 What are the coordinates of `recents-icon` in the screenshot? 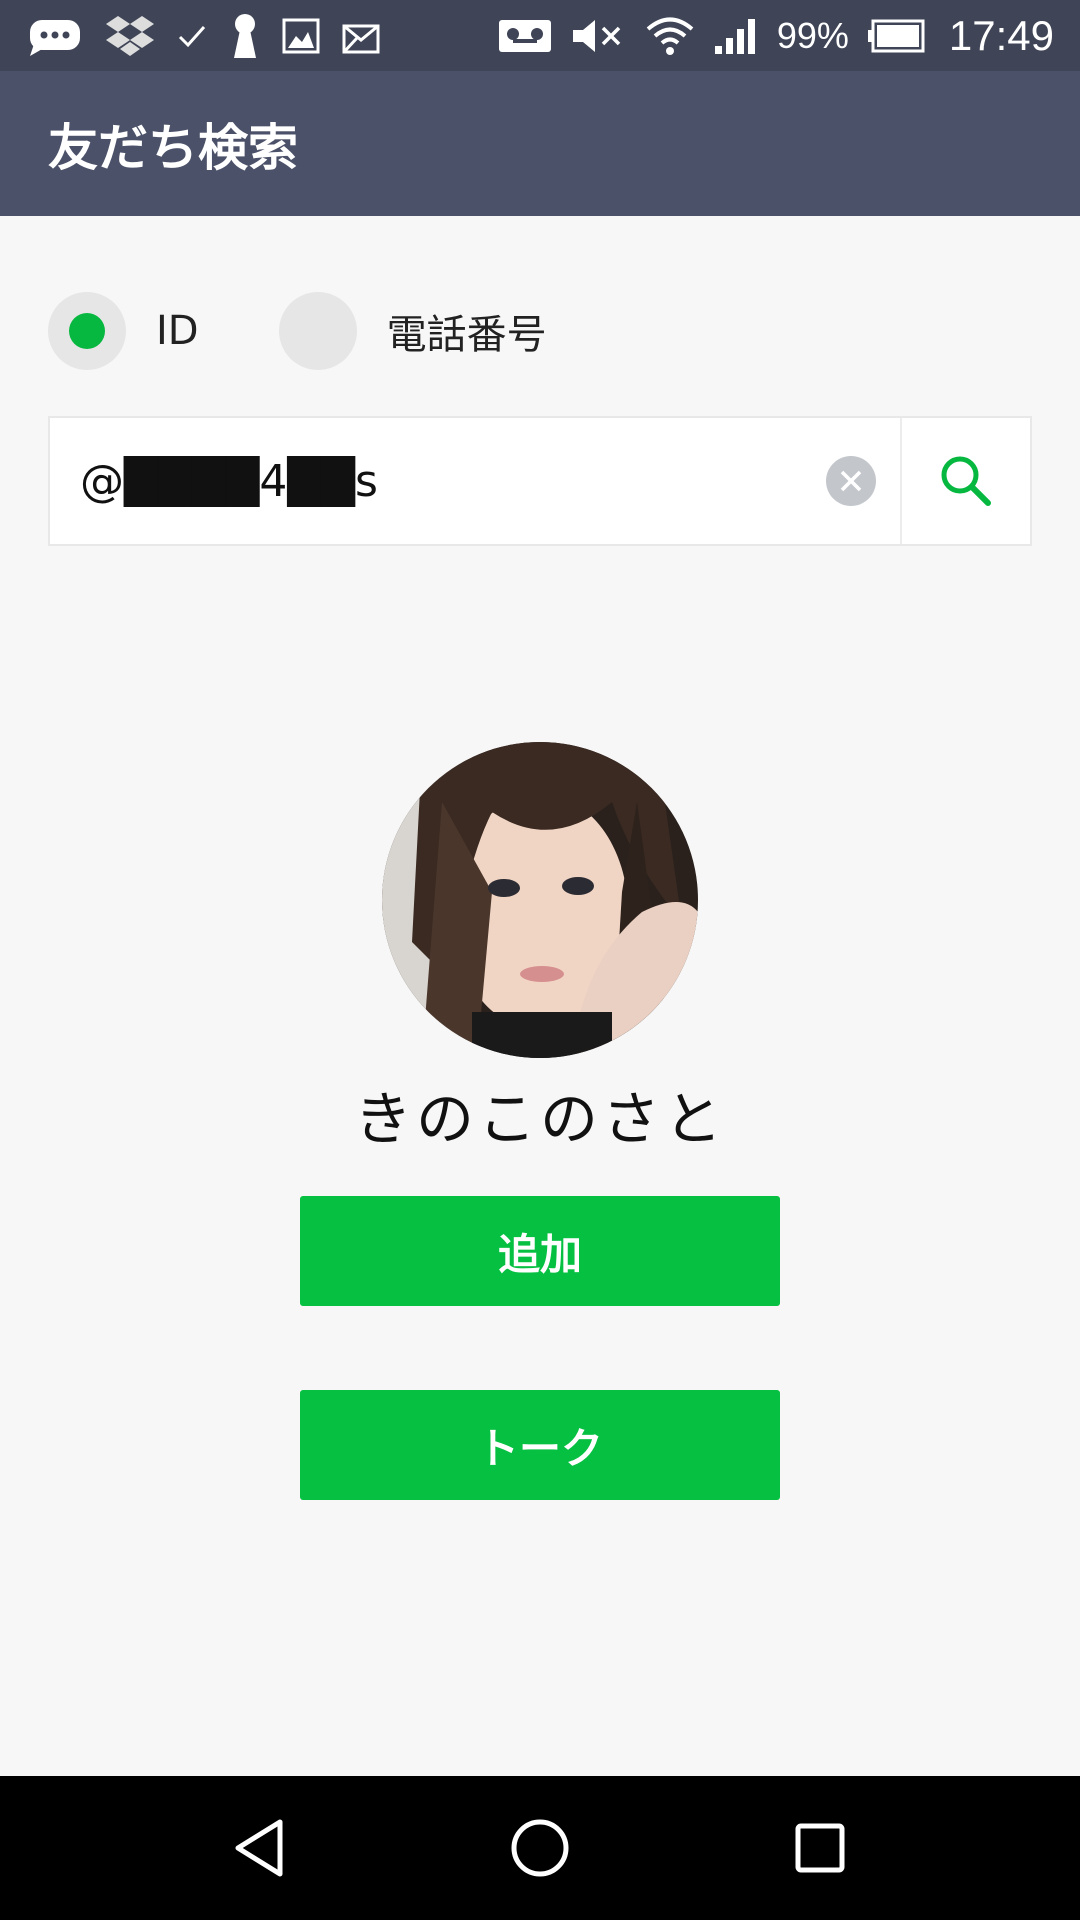 It's located at (820, 1848).